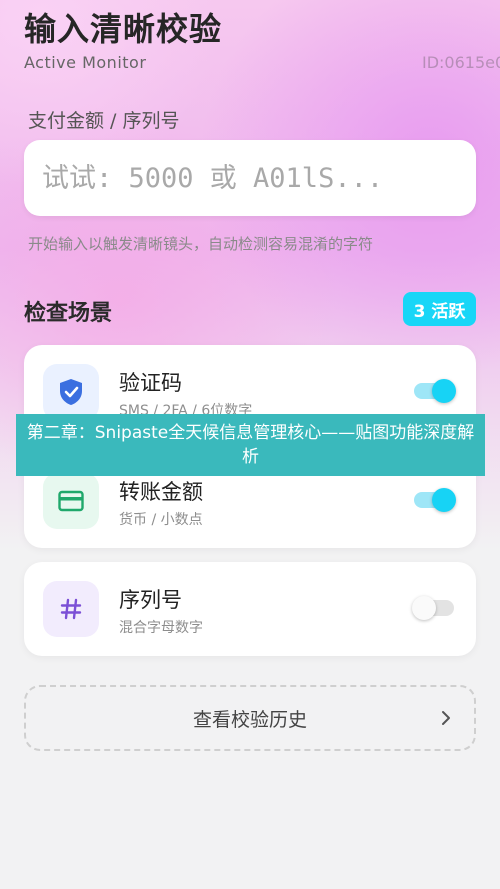  What do you see at coordinates (68, 313) in the screenshot?
I see `section-title-scenes: 检查场景` at bounding box center [68, 313].